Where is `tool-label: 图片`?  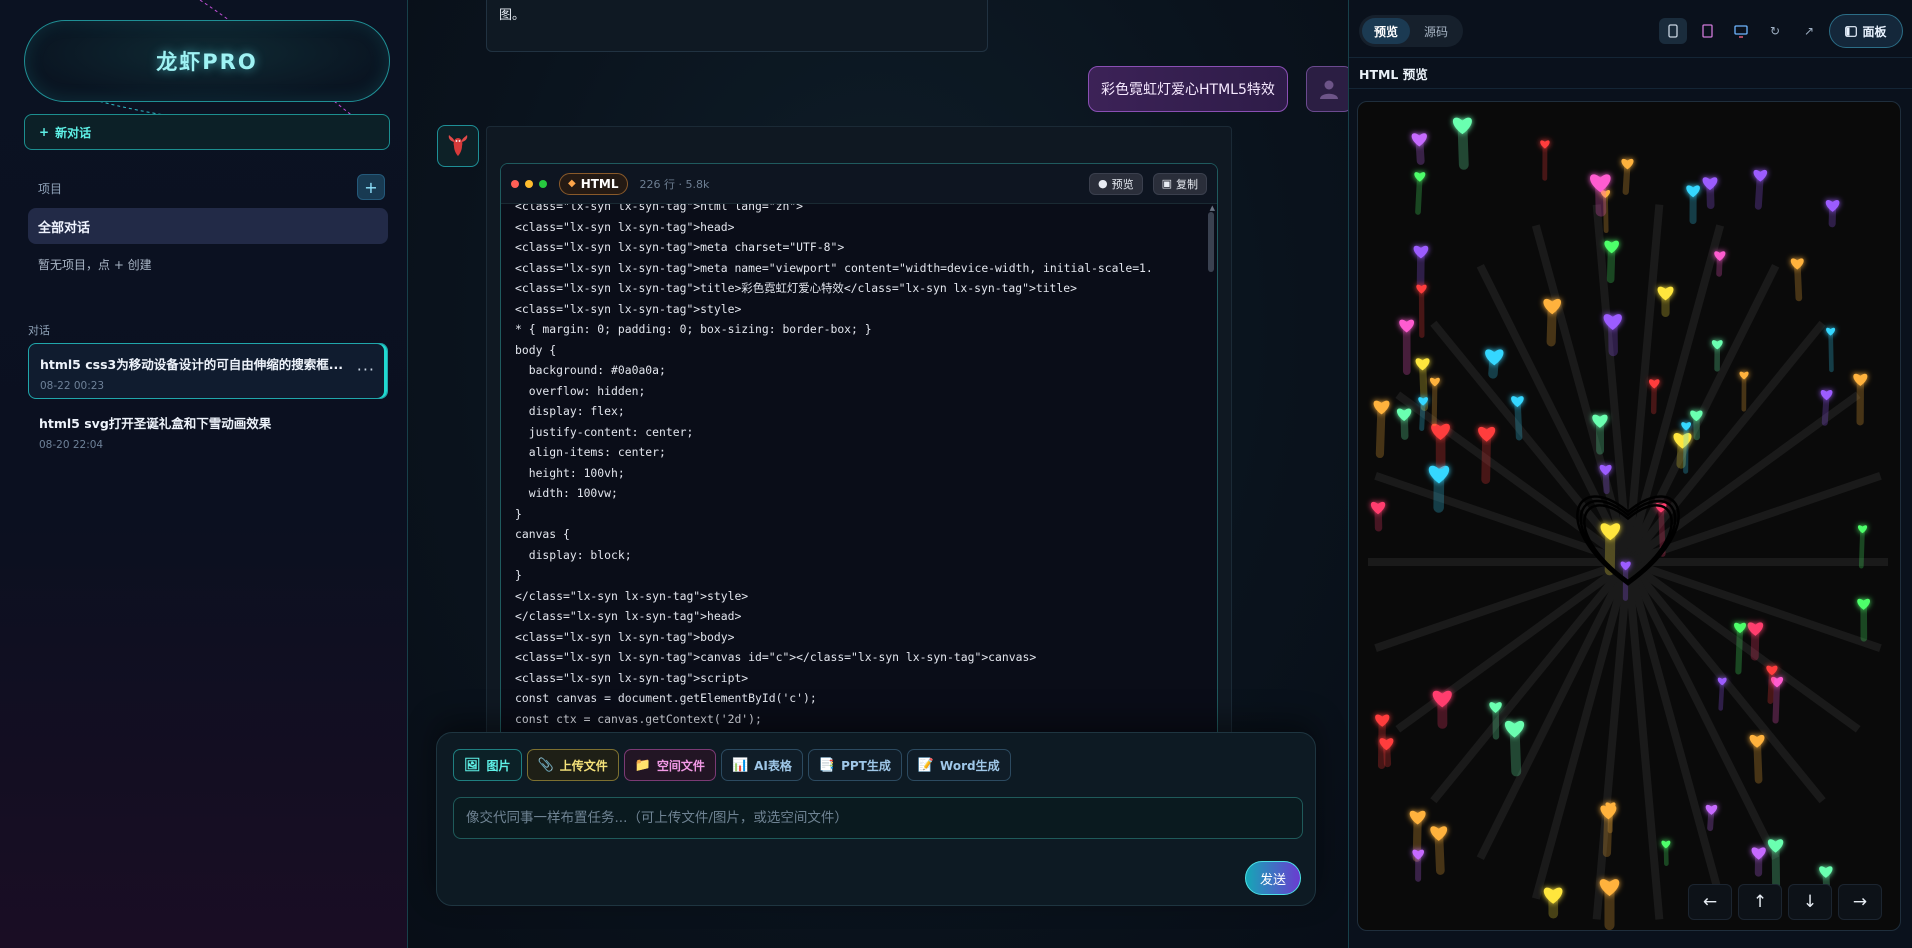
tool-label: 图片 is located at coordinates (498, 765).